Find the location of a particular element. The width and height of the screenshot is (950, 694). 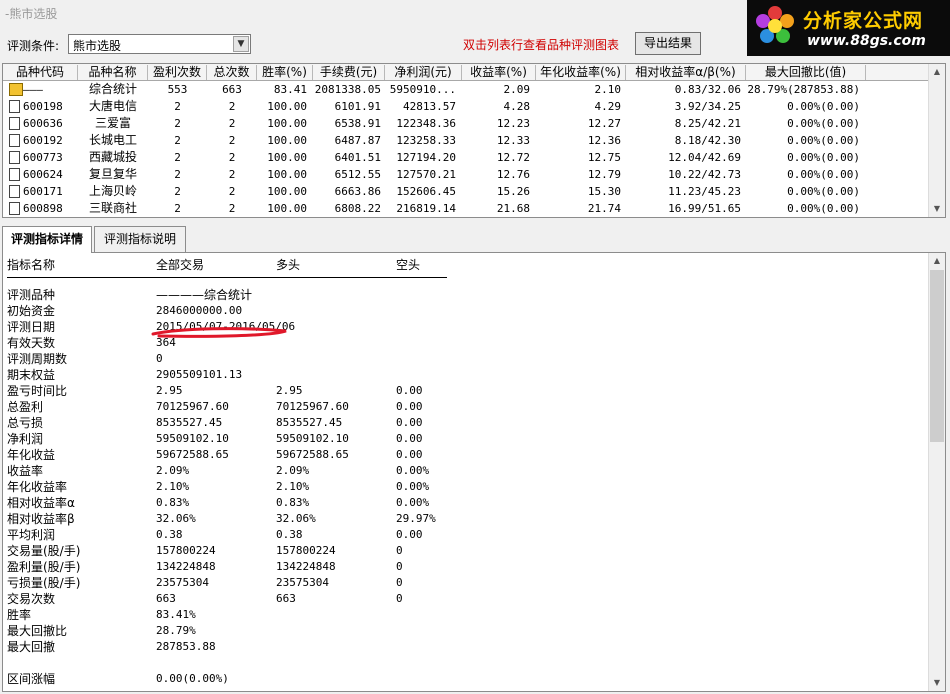

col-header-annual: 年化收益率(%) is located at coordinates (581, 72).